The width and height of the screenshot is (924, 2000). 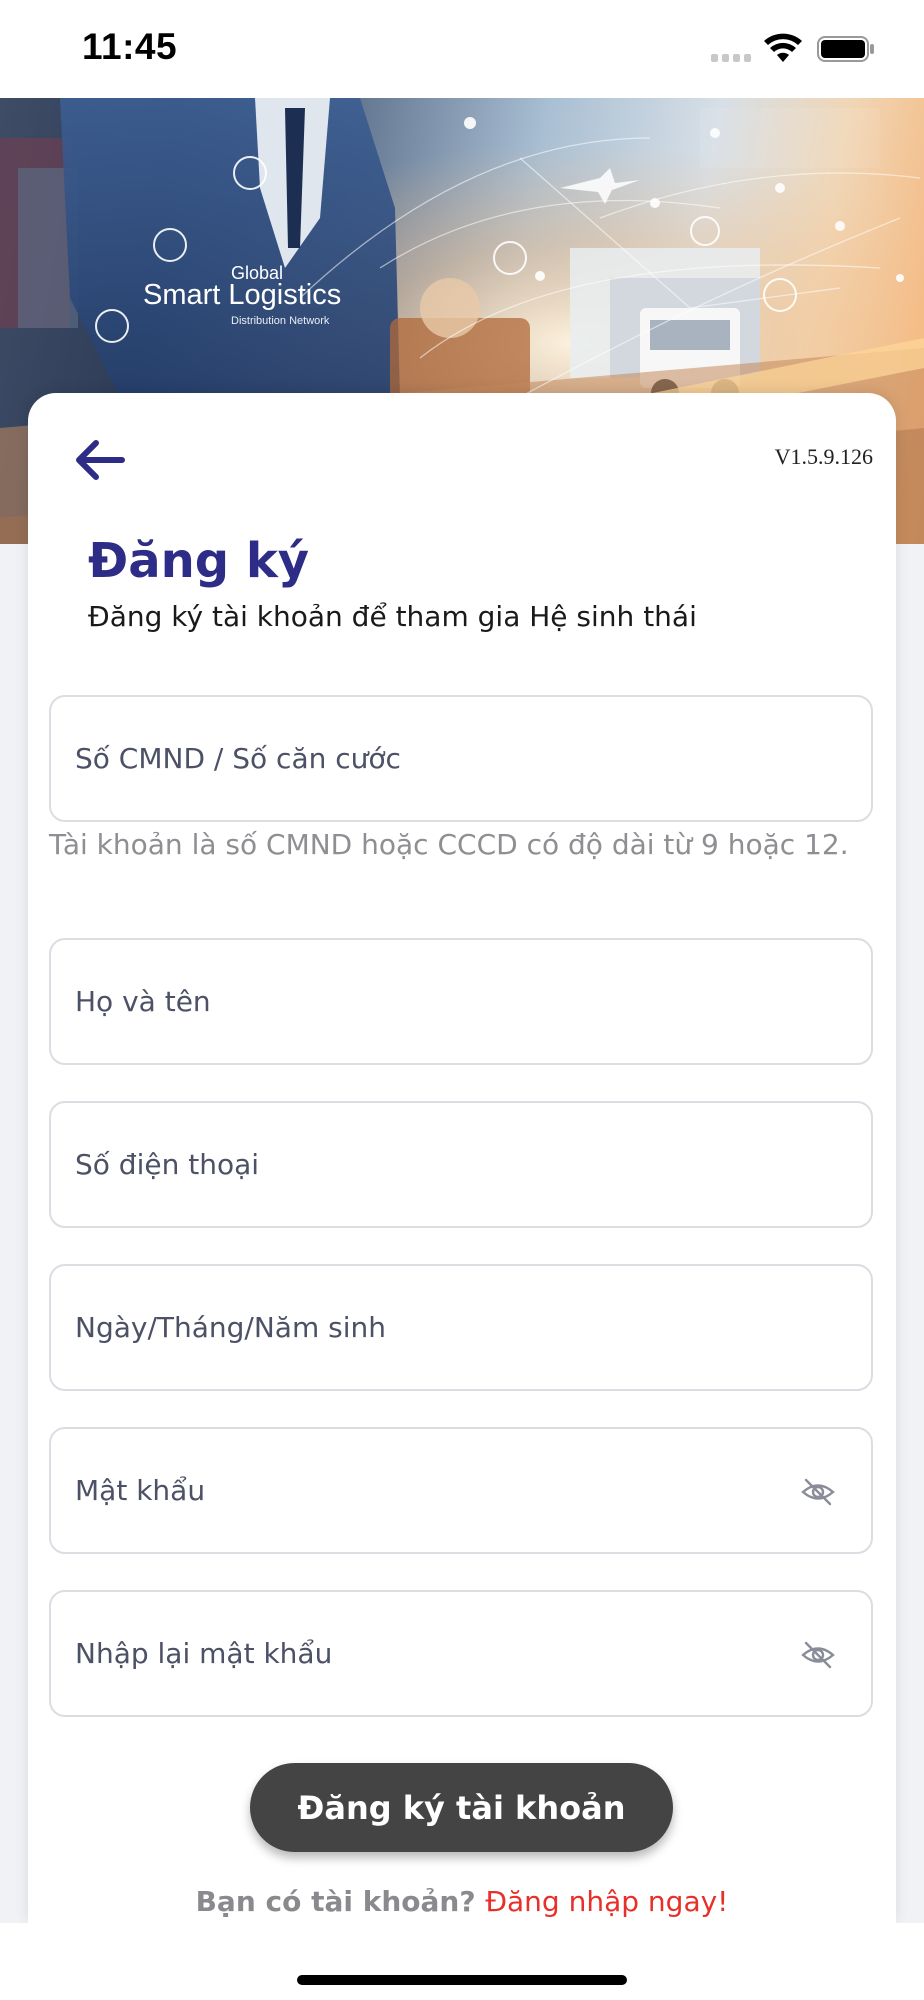 I want to click on battery-icon, so click(x=845, y=49).